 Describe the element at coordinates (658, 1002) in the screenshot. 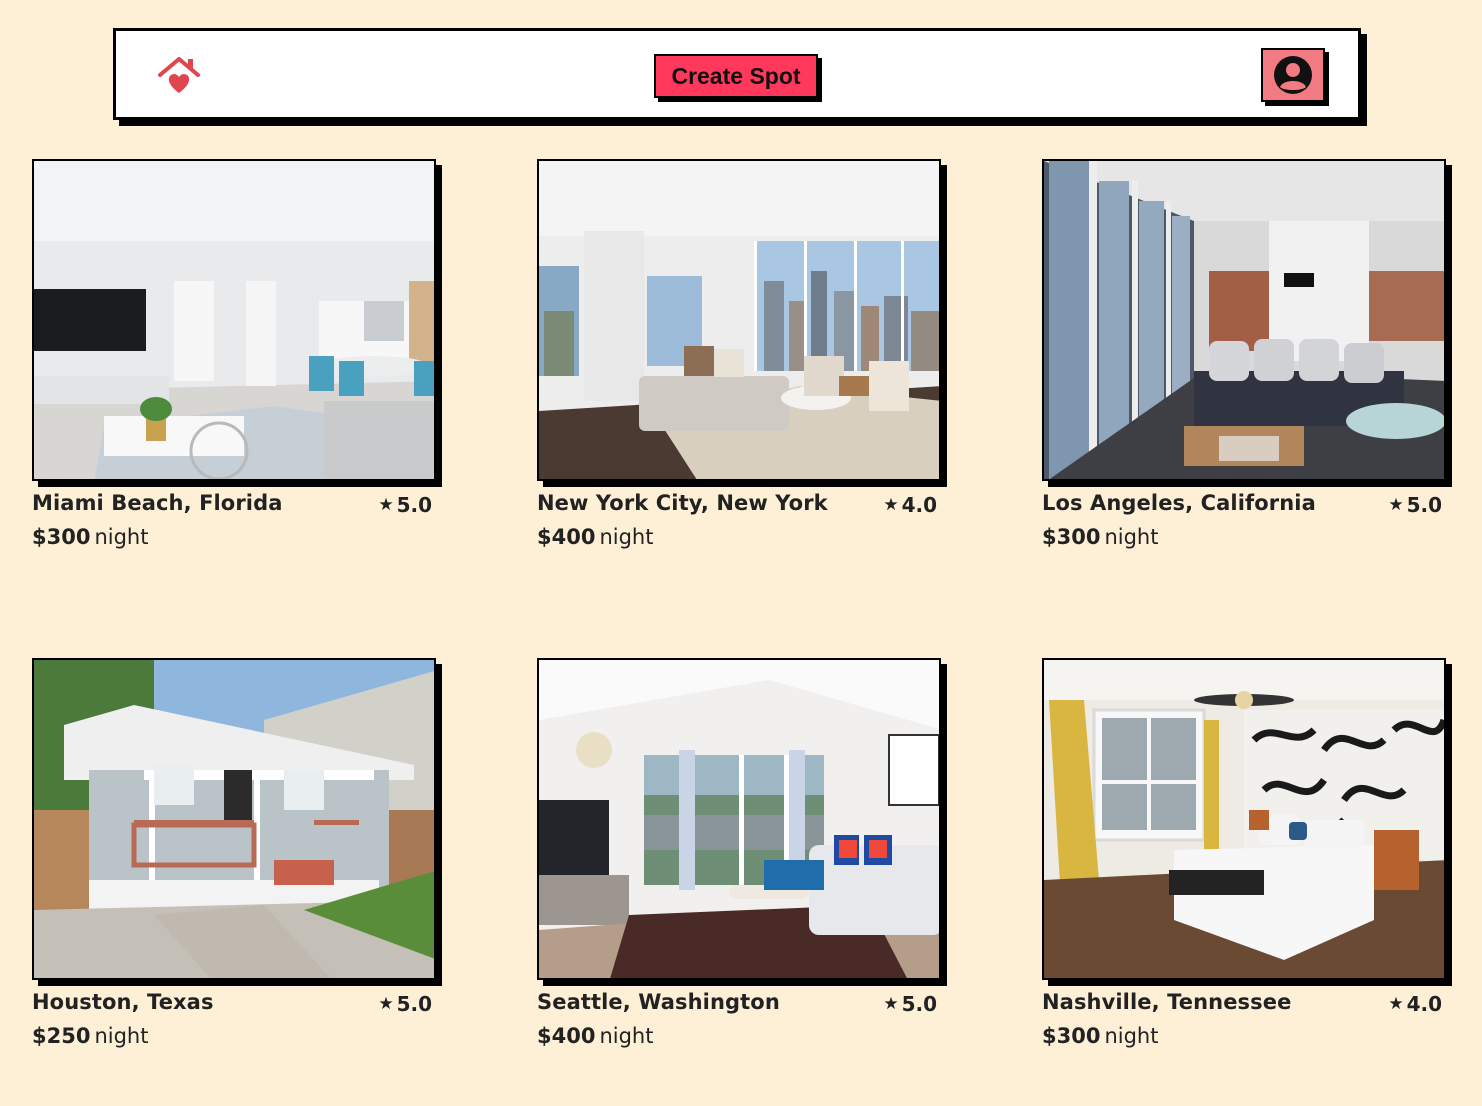

I see `spot-location: Seattle, Washington` at that location.